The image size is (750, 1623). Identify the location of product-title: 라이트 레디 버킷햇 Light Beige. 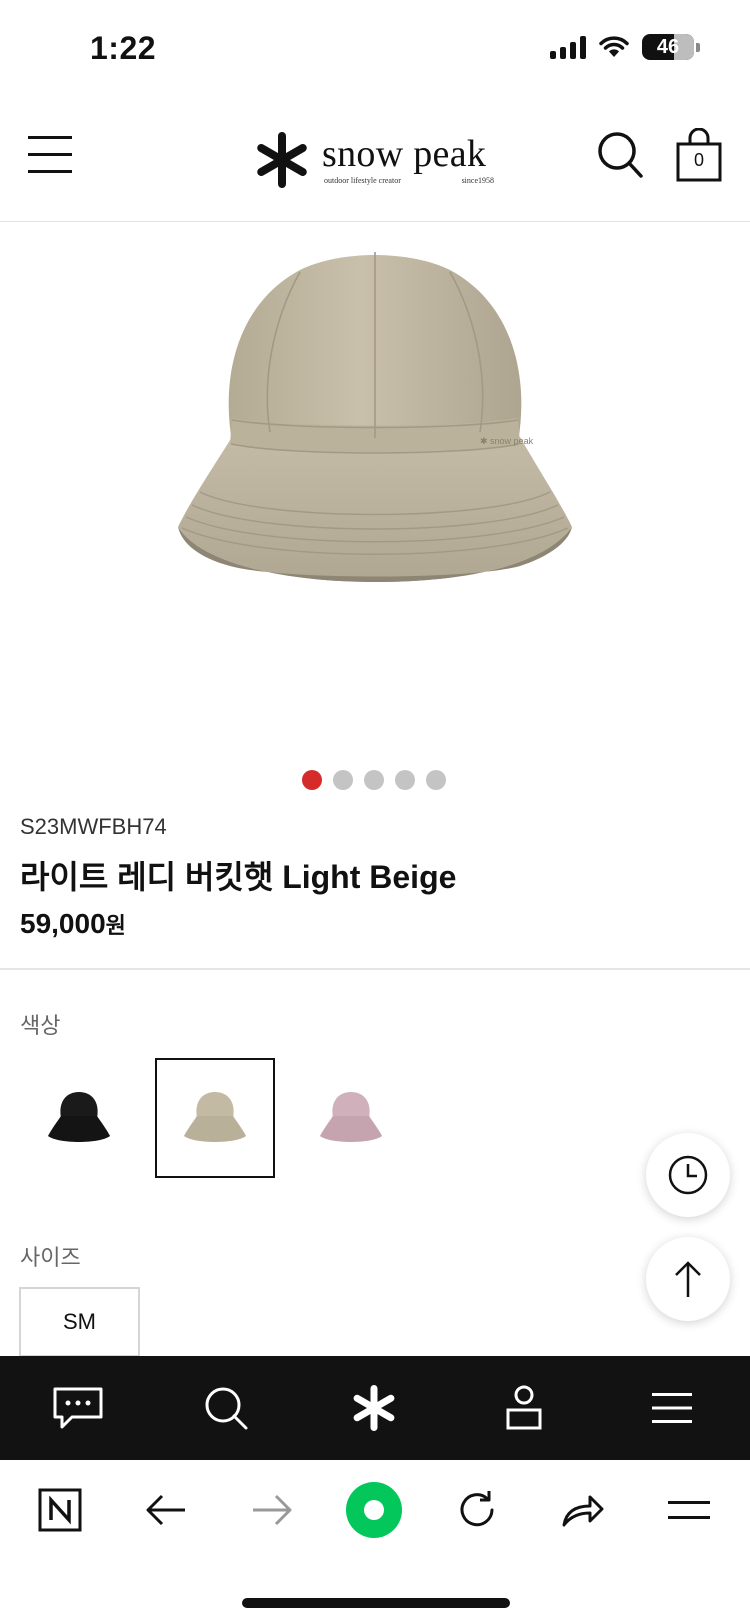
(238, 877).